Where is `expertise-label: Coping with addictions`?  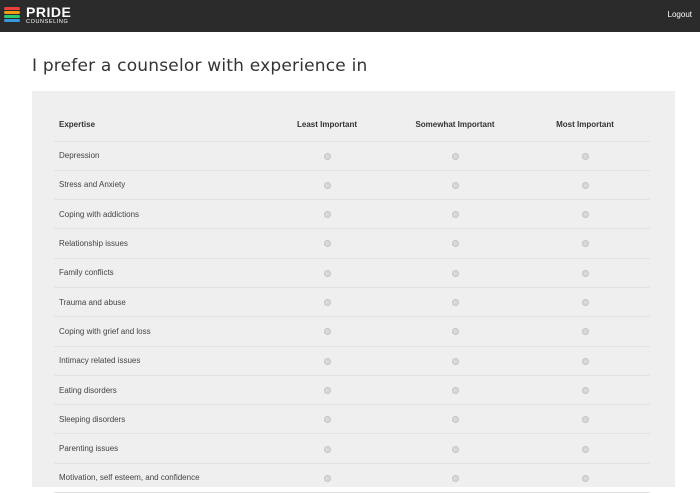 expertise-label: Coping with addictions is located at coordinates (159, 214).